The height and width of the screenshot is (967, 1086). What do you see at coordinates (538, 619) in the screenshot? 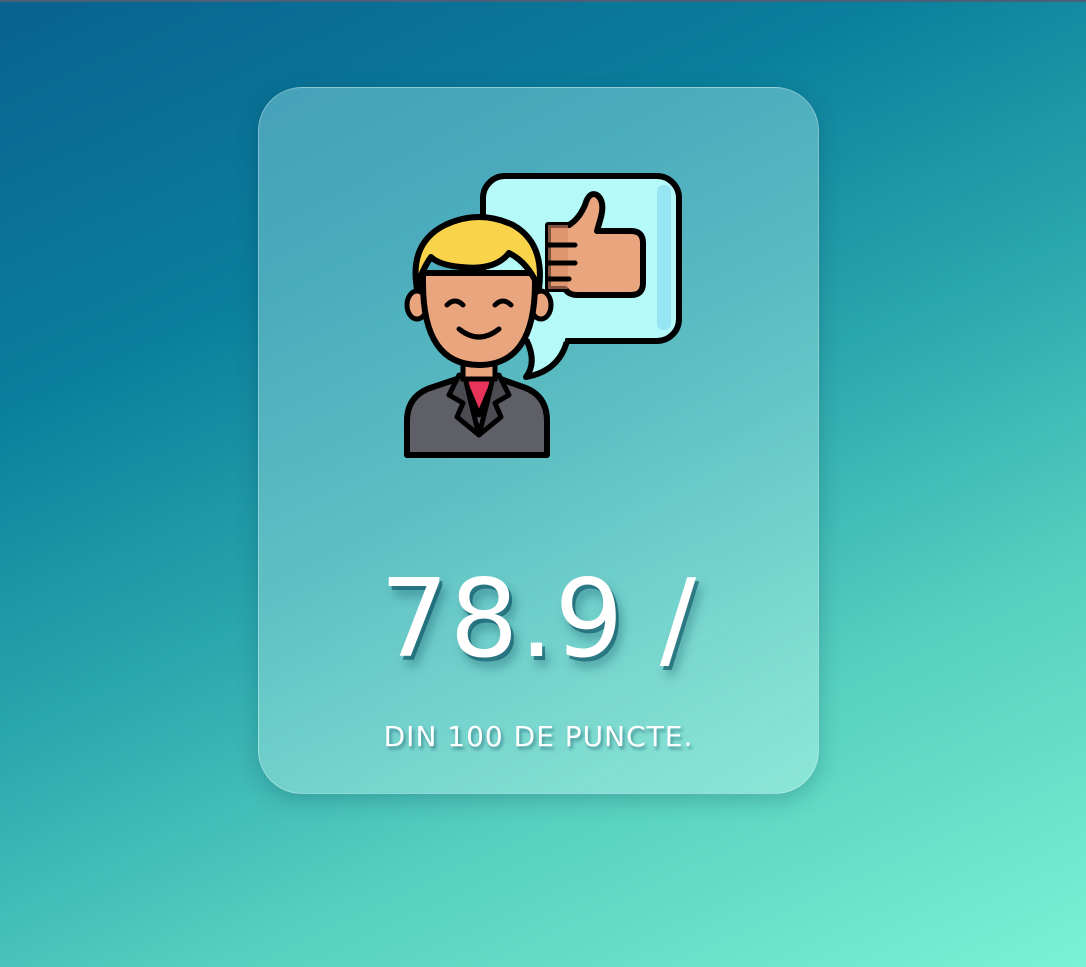
I see `score-value: 78.9 /` at bounding box center [538, 619].